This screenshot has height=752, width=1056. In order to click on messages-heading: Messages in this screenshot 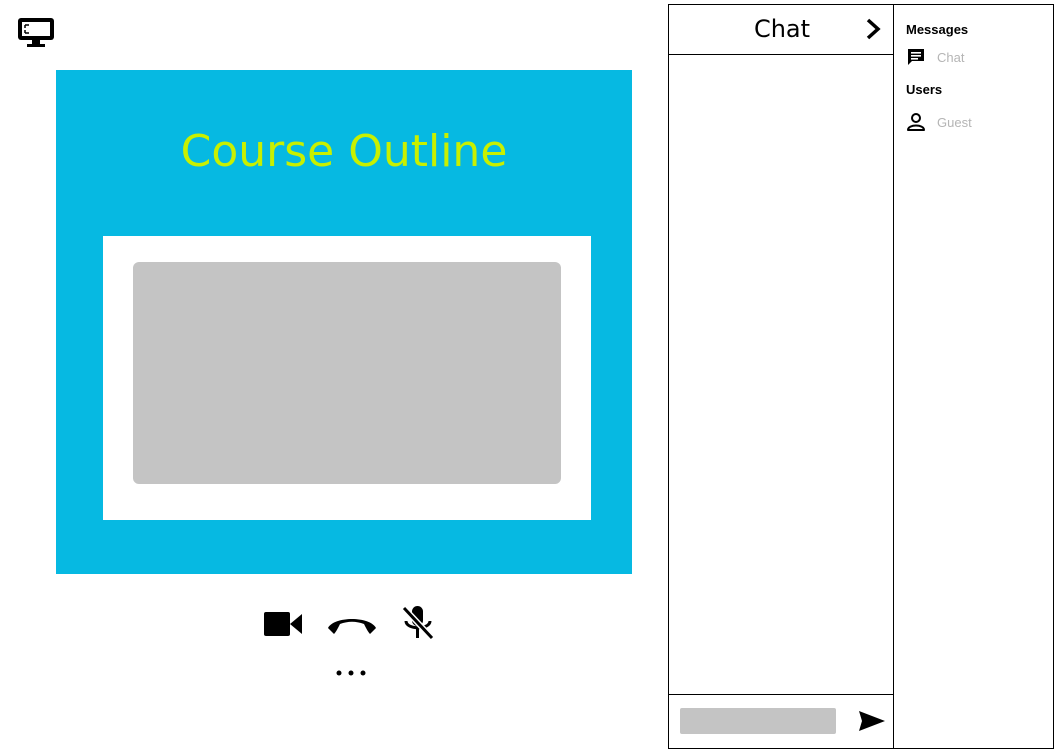, I will do `click(937, 29)`.